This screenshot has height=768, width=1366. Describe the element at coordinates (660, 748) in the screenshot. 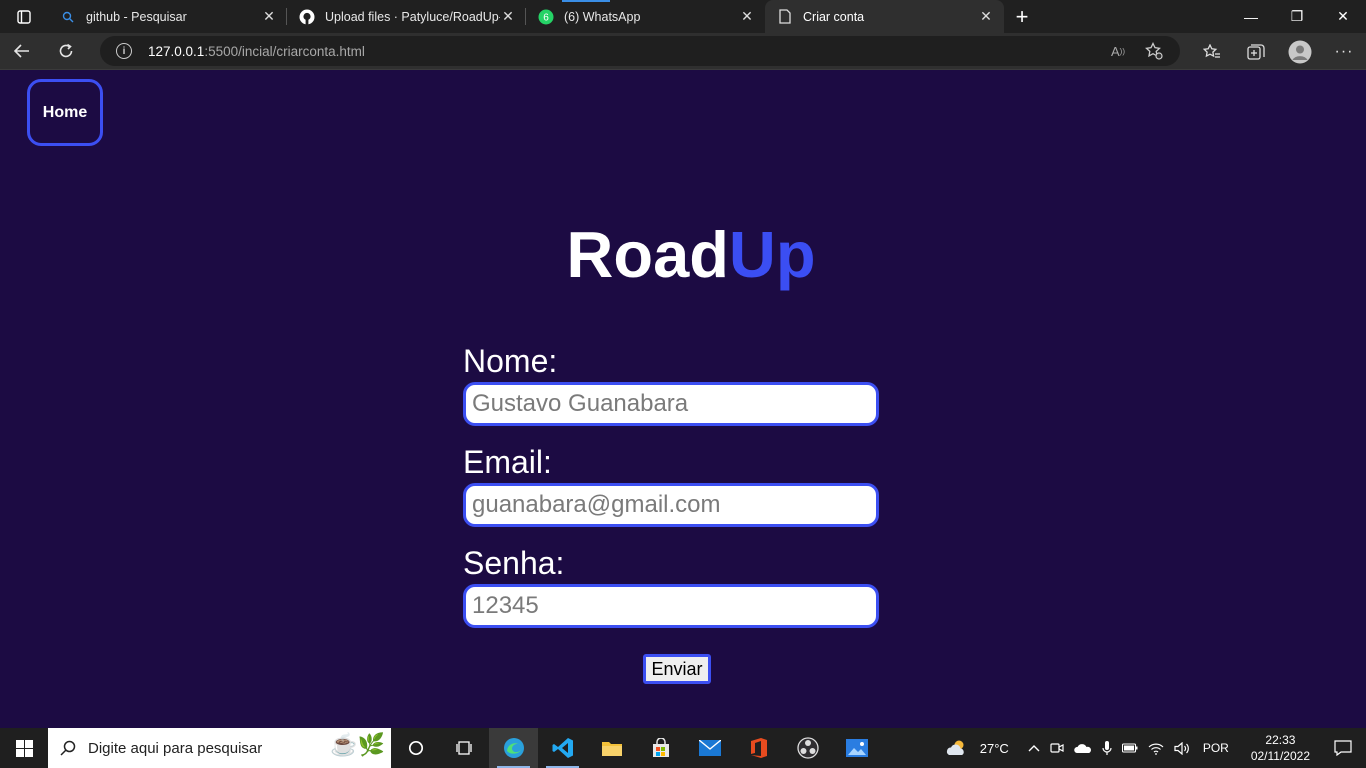

I see `microsoft-store-icon` at that location.